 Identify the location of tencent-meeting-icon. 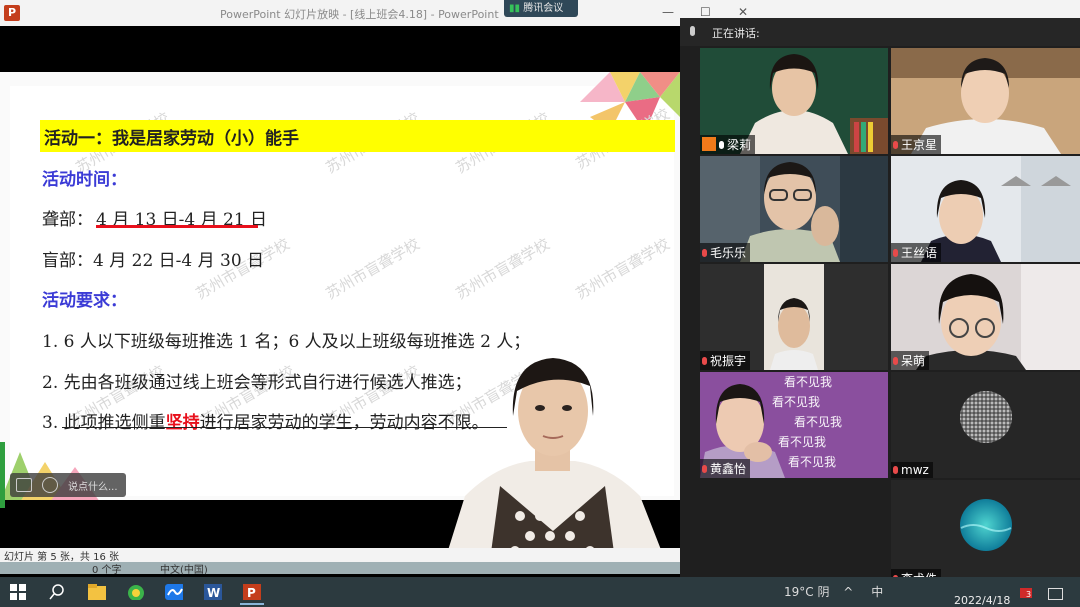
(174, 592).